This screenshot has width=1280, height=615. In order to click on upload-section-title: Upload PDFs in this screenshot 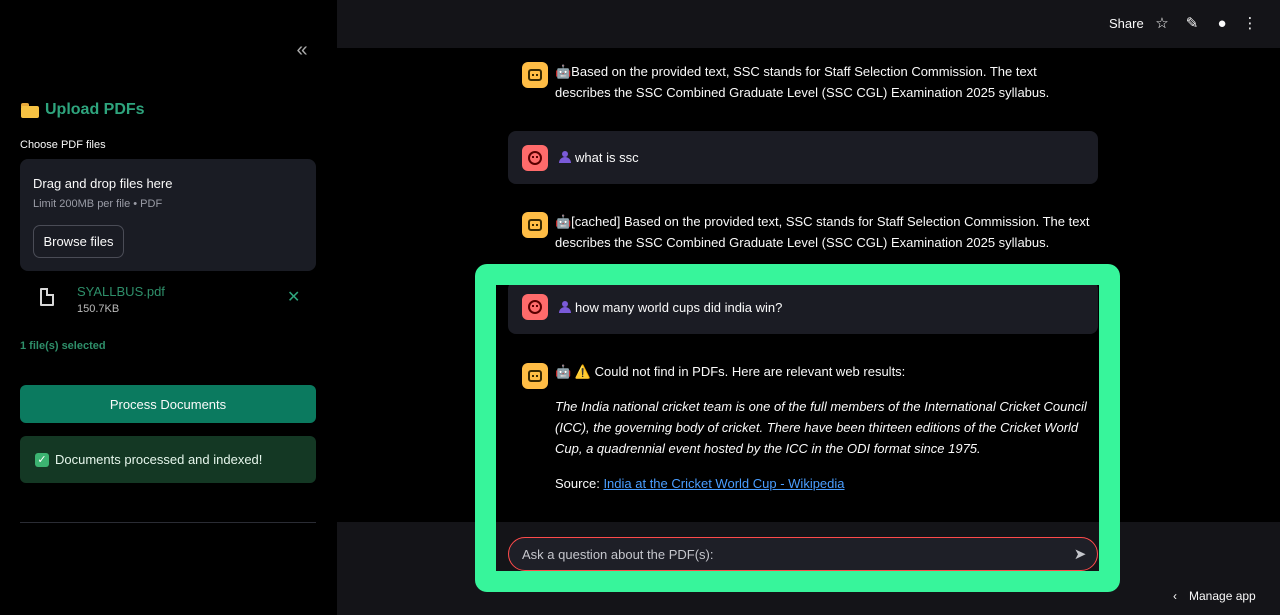, I will do `click(83, 110)`.